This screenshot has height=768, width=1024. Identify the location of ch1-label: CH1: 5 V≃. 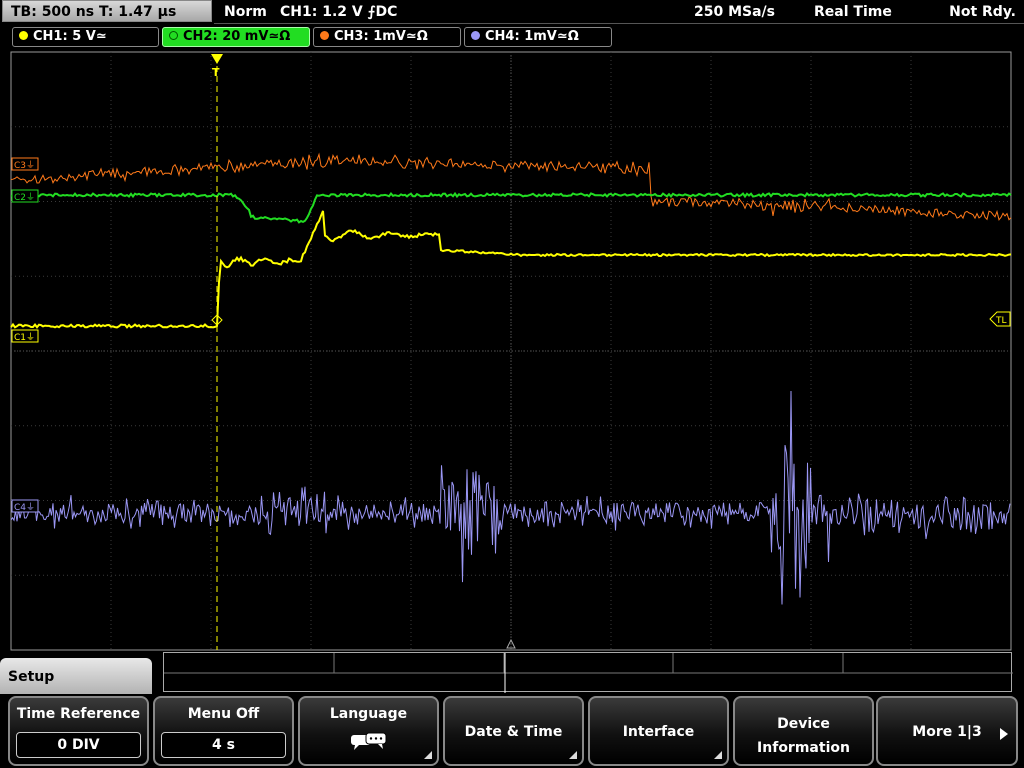
(70, 36).